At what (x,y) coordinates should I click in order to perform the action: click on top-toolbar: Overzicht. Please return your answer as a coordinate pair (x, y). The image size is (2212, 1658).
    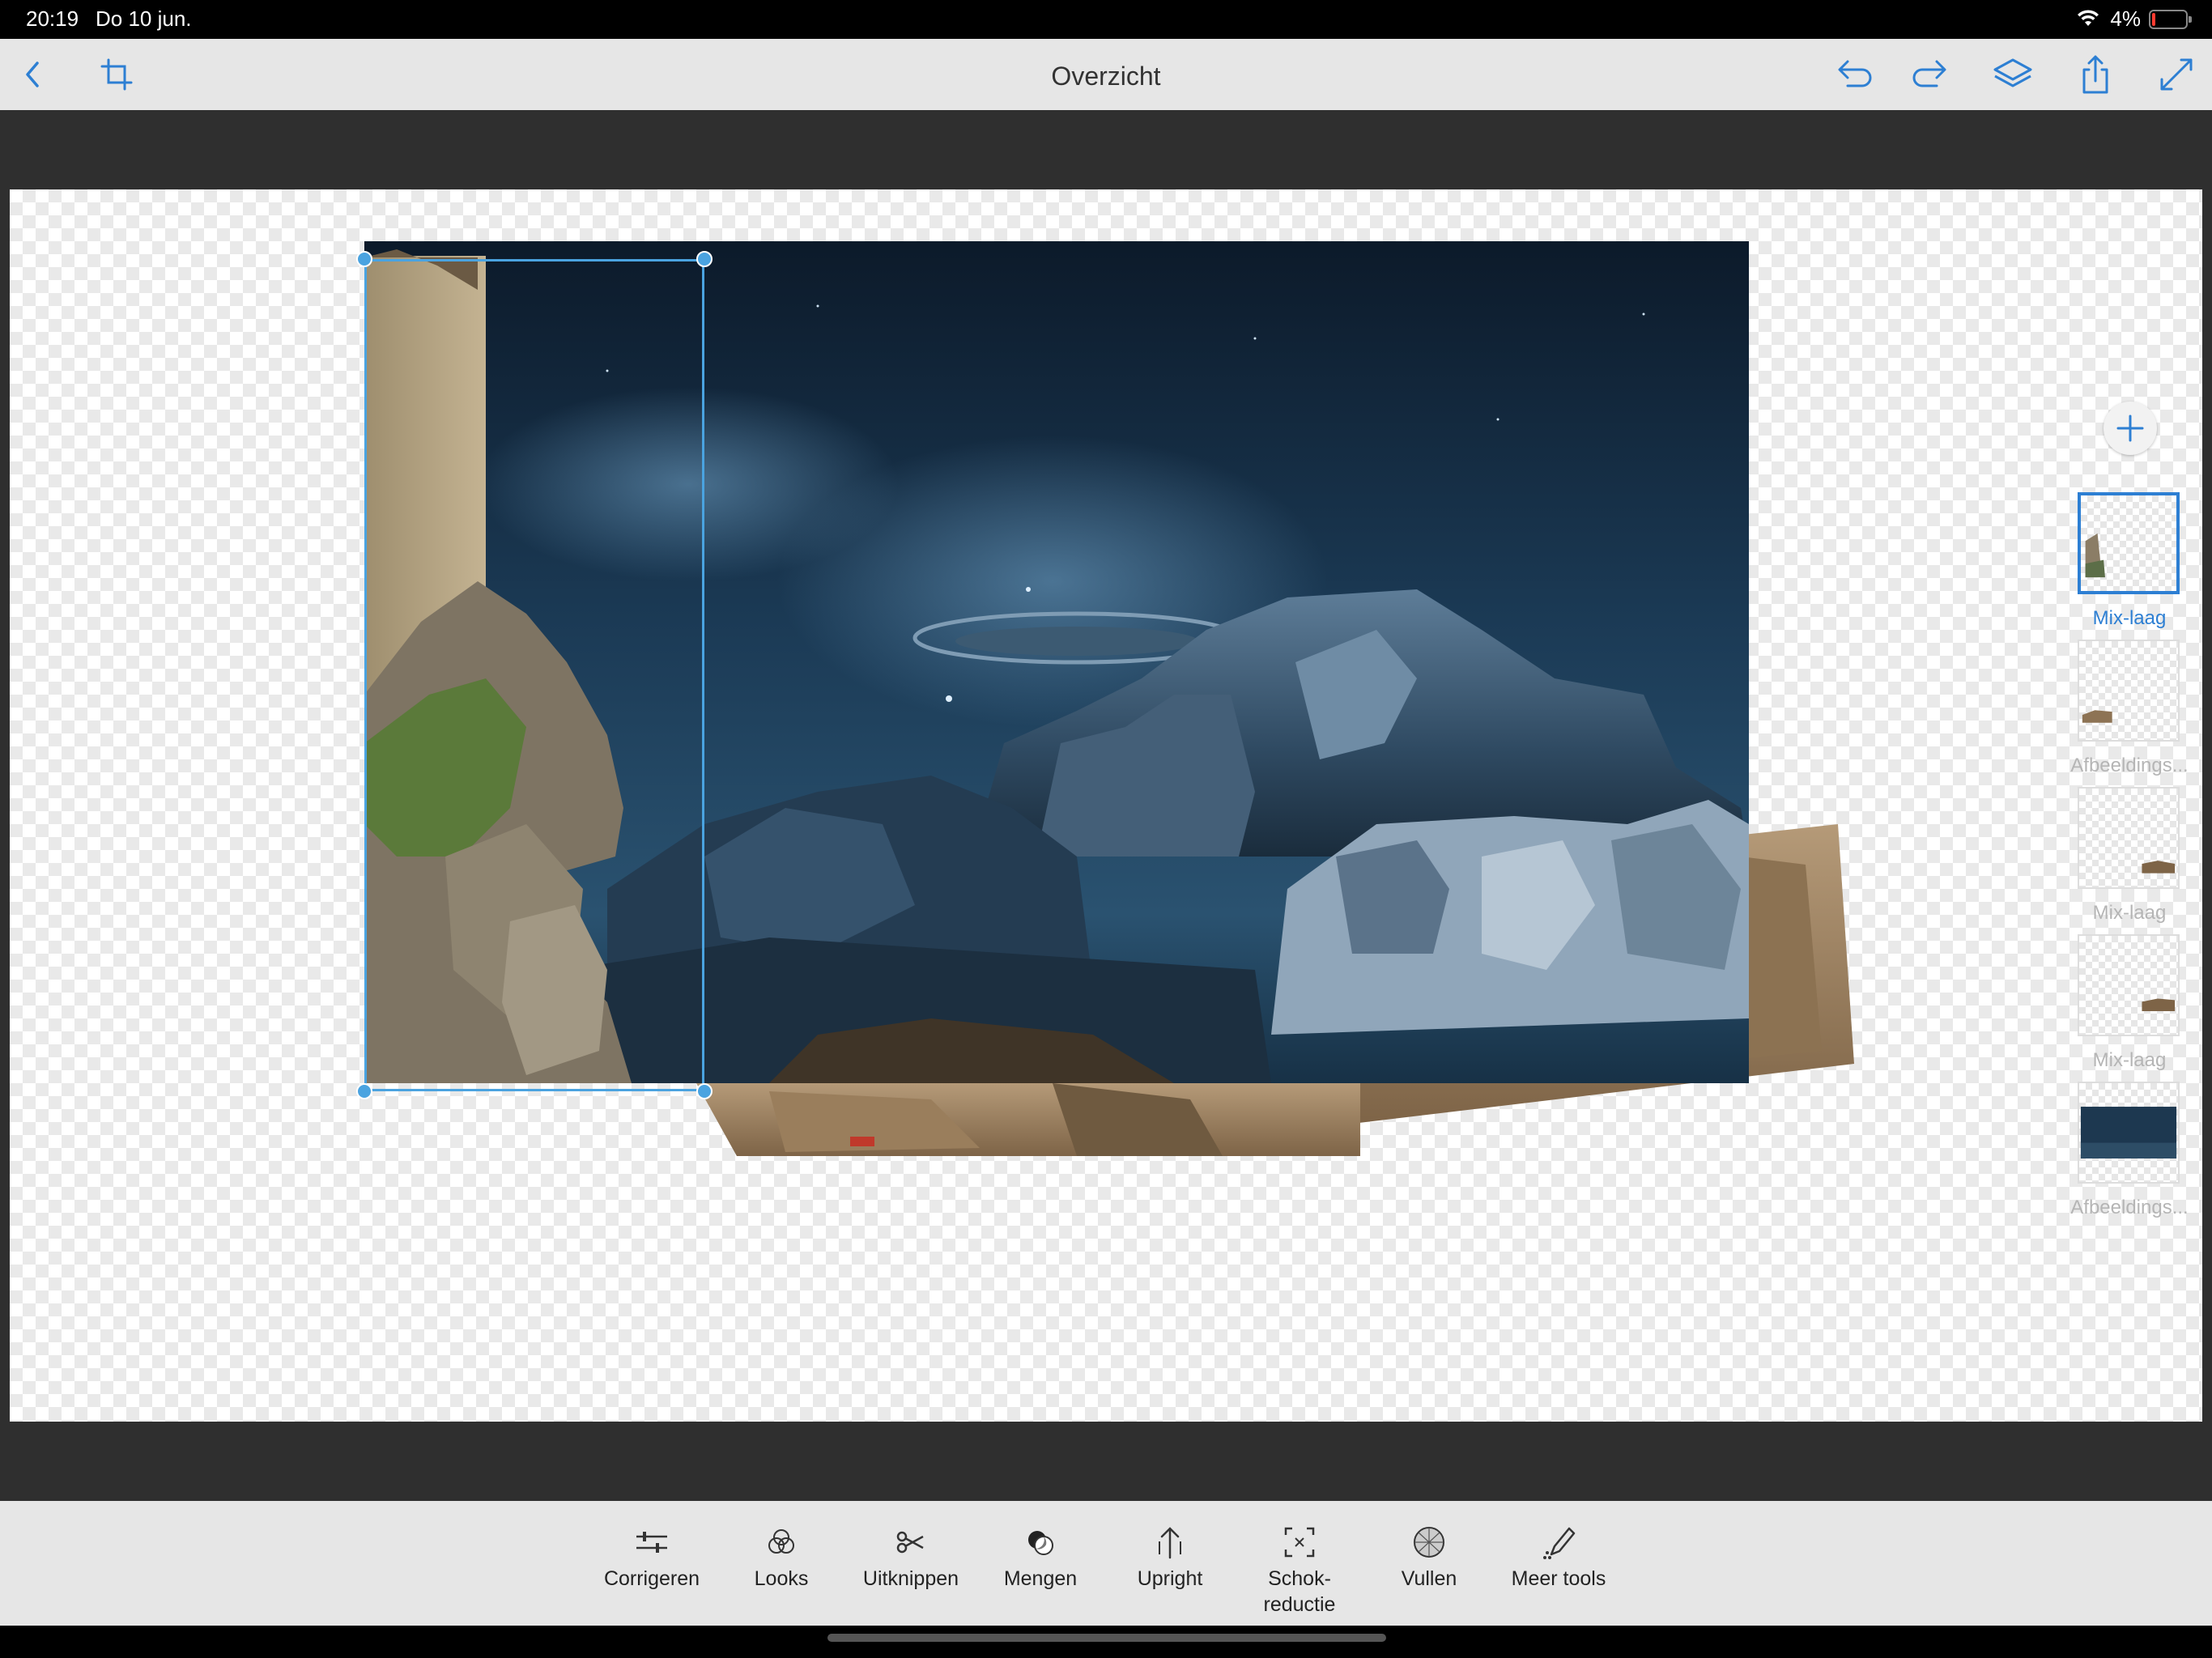
    Looking at the image, I should click on (1106, 74).